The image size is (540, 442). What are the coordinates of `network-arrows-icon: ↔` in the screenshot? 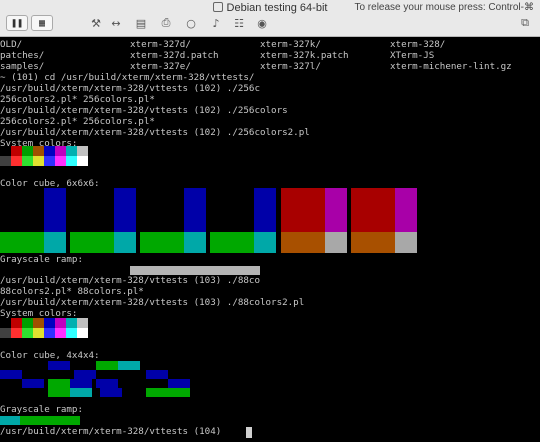 It's located at (116, 23).